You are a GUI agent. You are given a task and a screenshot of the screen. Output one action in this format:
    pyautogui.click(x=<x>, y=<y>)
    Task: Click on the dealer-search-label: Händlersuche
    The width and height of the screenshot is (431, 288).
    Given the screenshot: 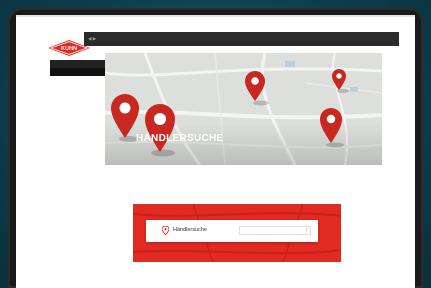 What is the action you would take?
    pyautogui.click(x=190, y=230)
    